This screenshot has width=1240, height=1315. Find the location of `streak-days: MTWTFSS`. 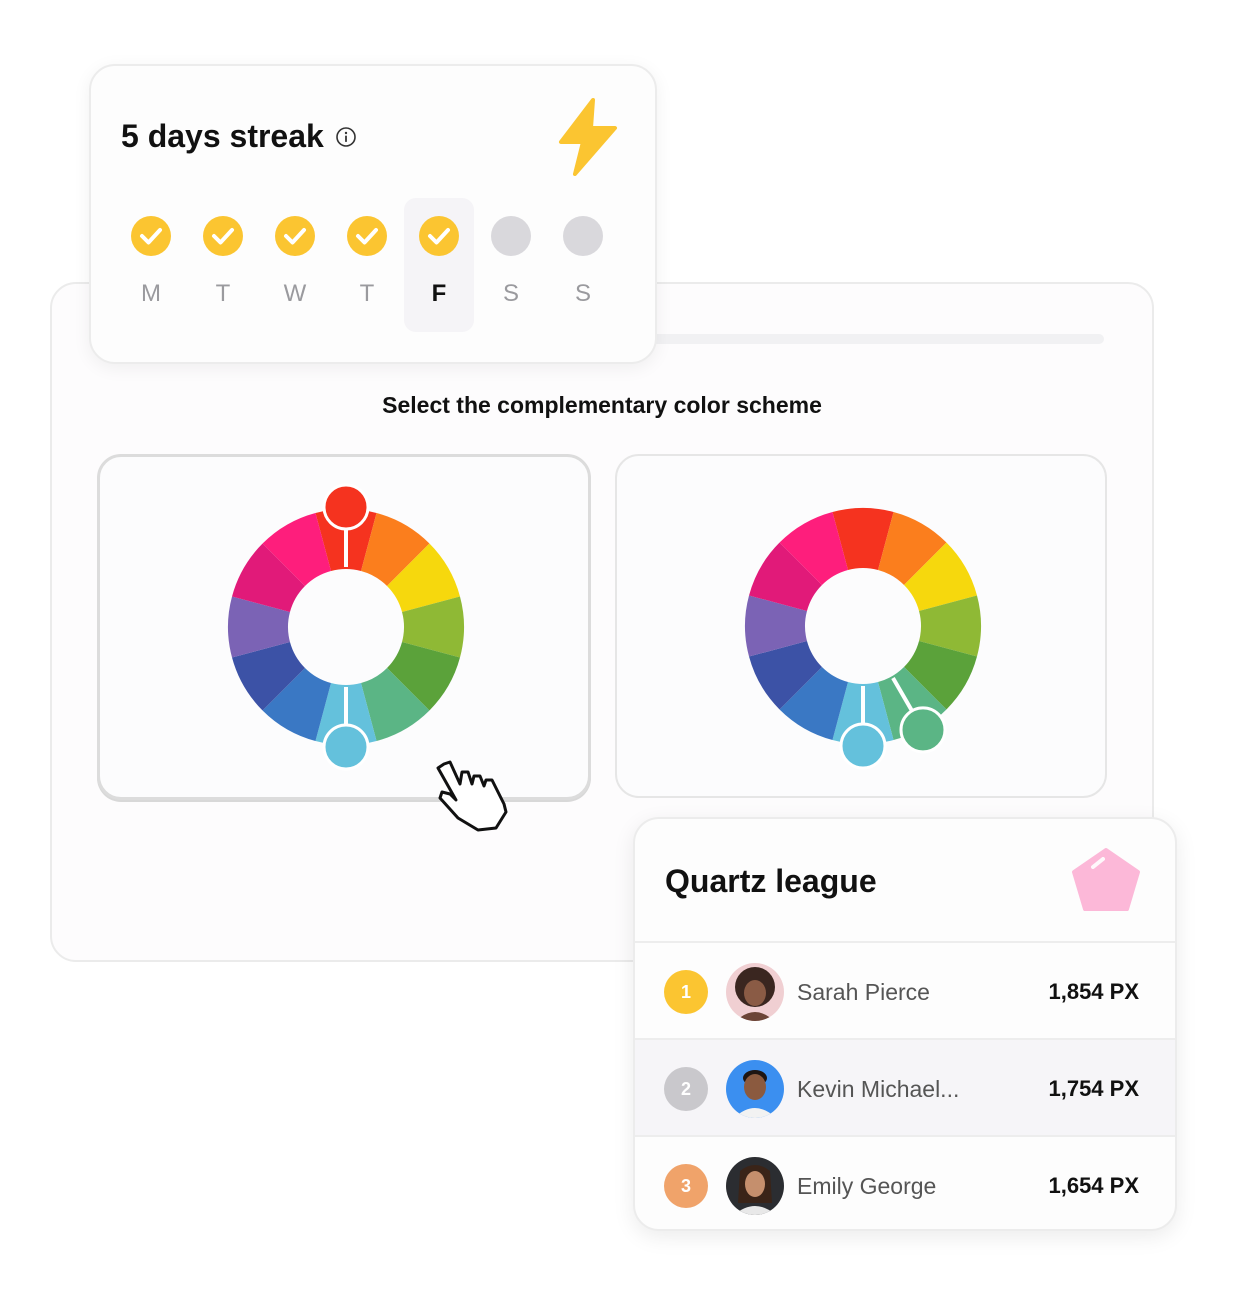

streak-days: MTWTFSS is located at coordinates (368, 266).